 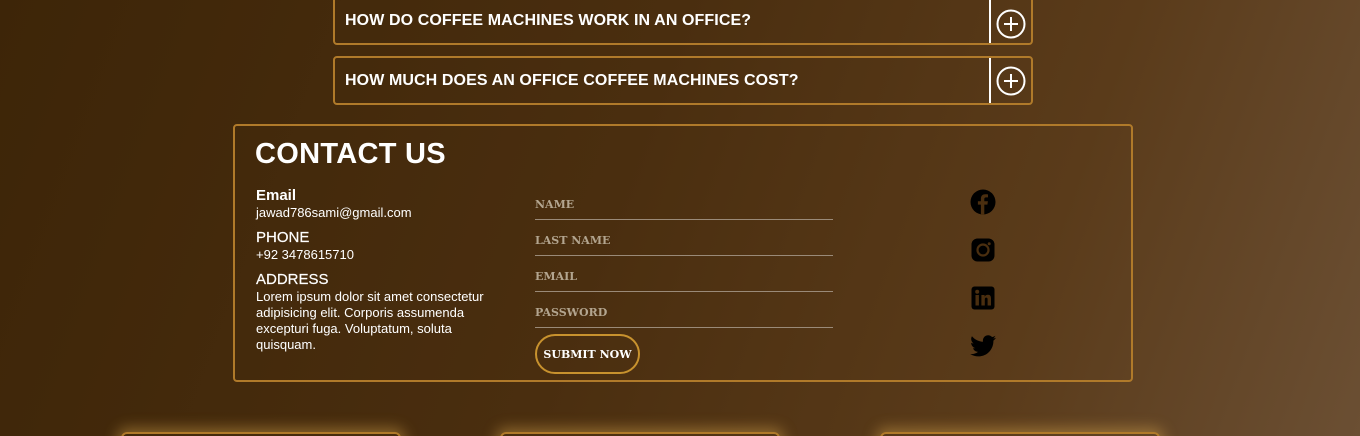 I want to click on address-label: ADDRESS, so click(x=292, y=279).